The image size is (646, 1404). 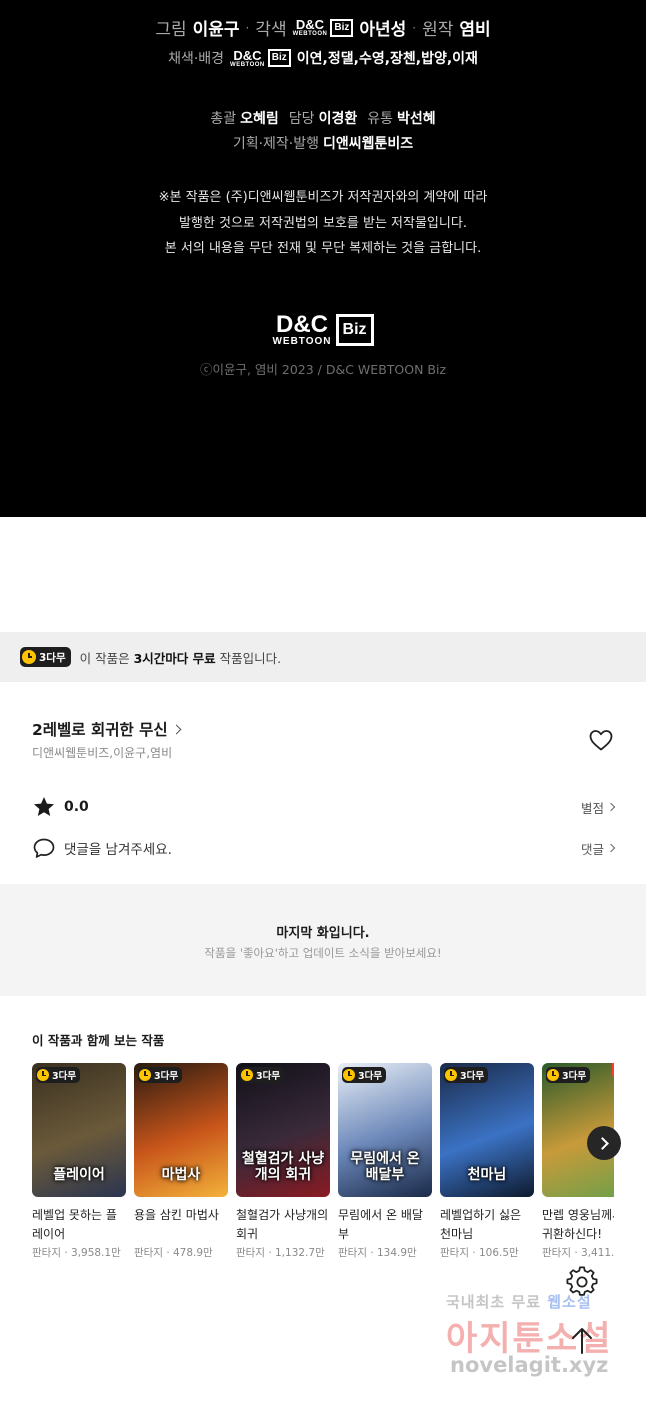 What do you see at coordinates (438, 30) in the screenshot?
I see `original-label: 원작` at bounding box center [438, 30].